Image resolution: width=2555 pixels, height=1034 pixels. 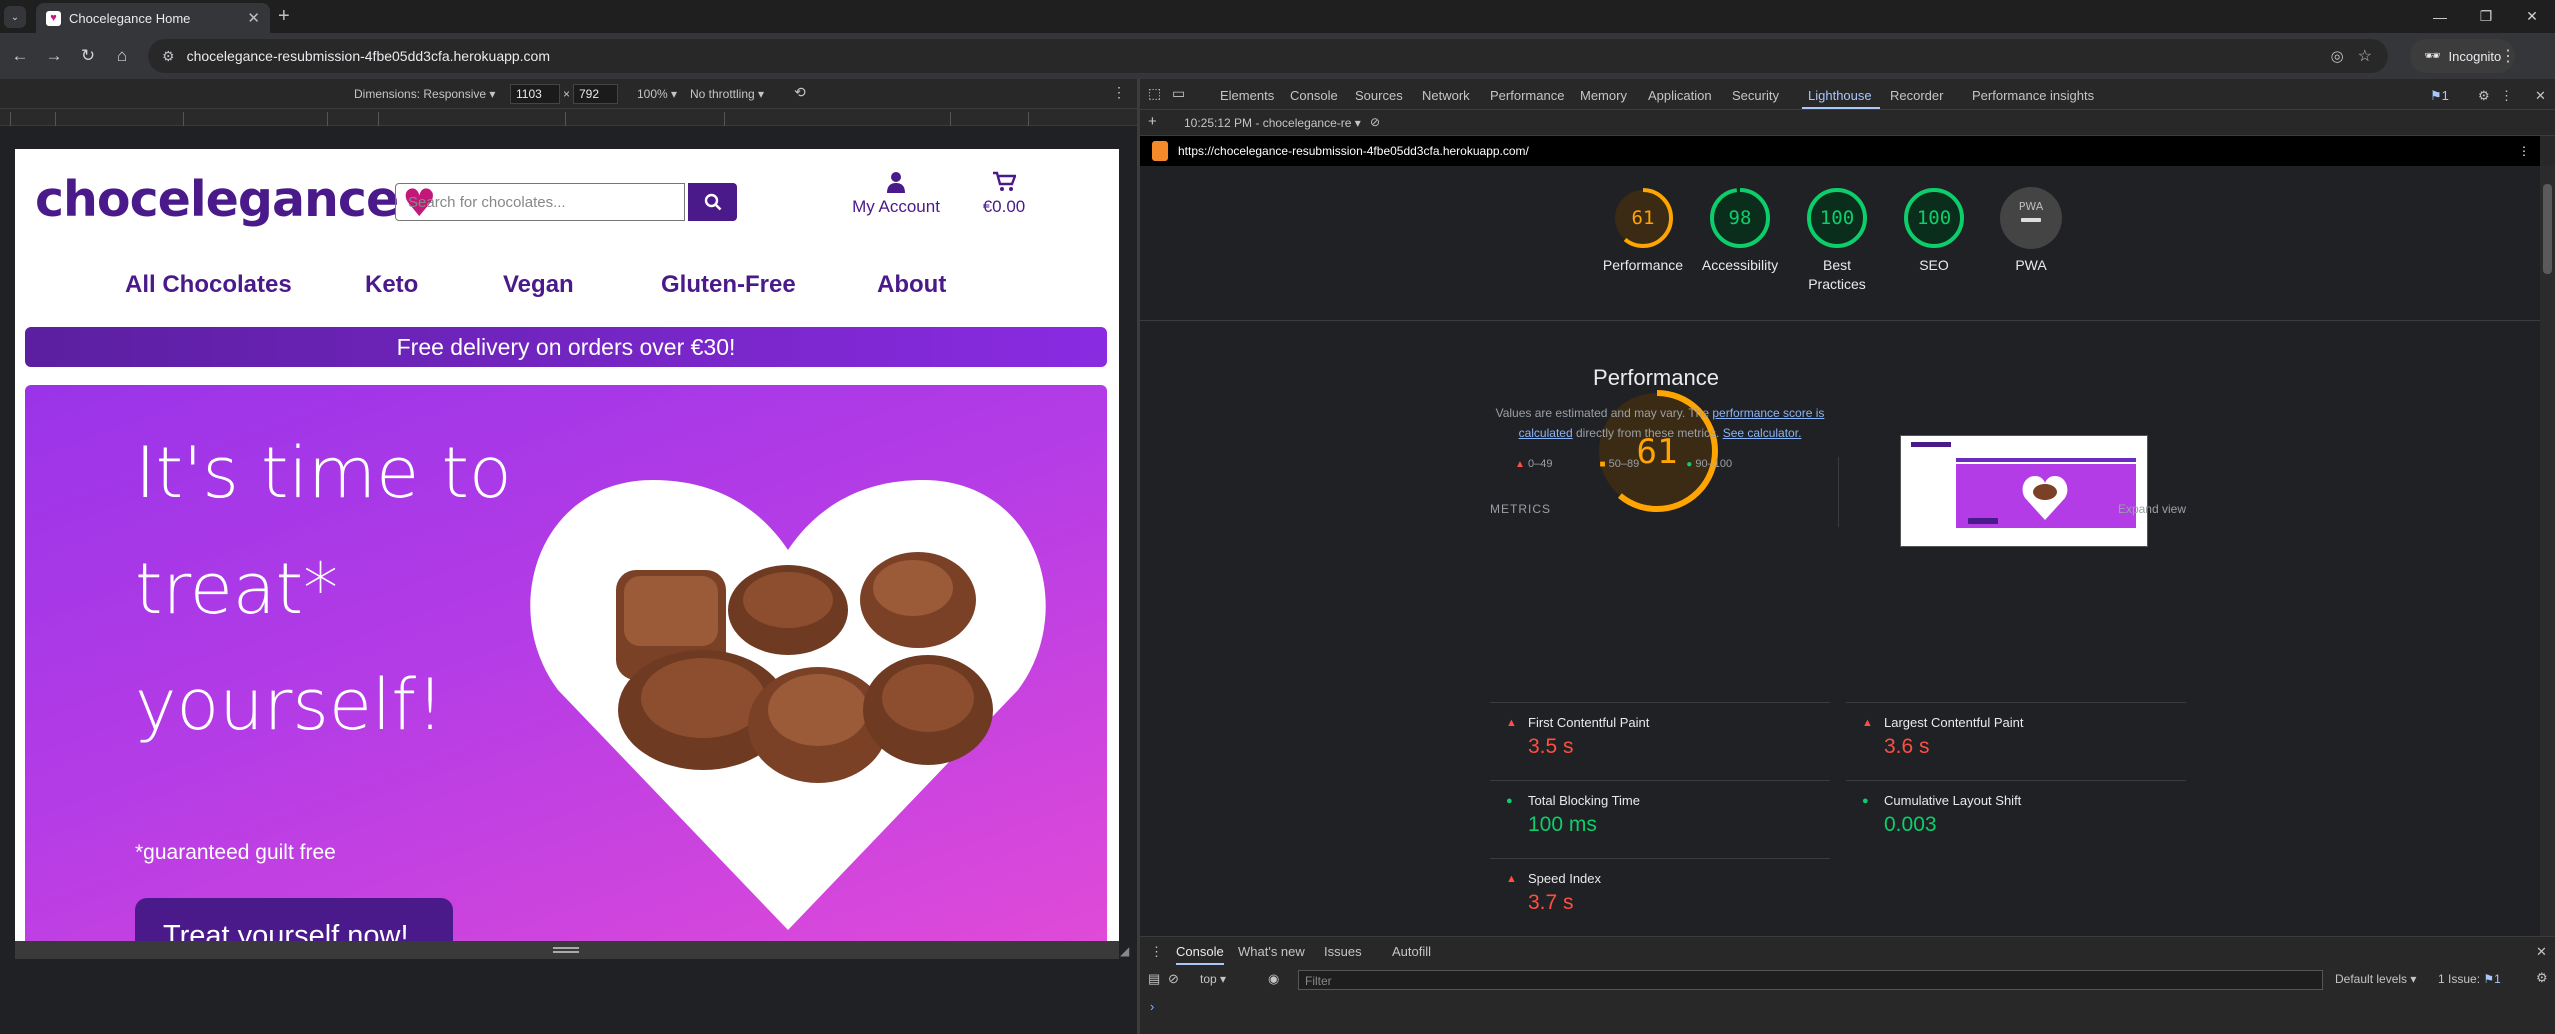 I want to click on eye-off-icon: ◎, so click(x=2337, y=56).